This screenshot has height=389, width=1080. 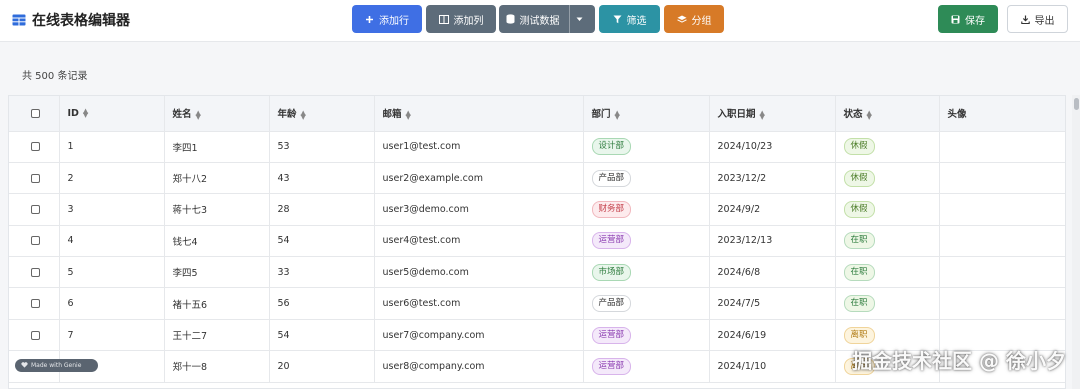 What do you see at coordinates (112, 209) in the screenshot?
I see `cell-id: 3` at bounding box center [112, 209].